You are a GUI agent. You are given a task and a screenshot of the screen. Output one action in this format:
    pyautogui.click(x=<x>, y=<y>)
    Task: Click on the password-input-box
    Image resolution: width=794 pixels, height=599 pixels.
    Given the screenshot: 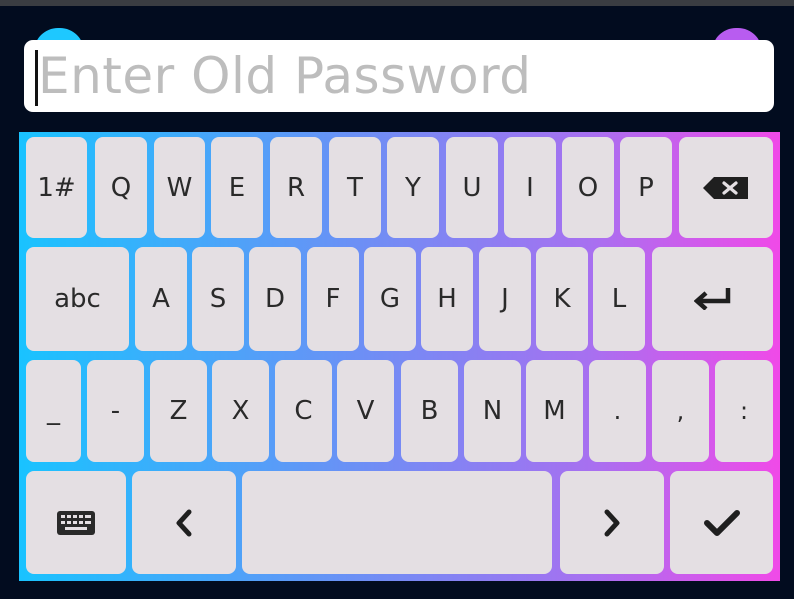 What is the action you would take?
    pyautogui.click(x=399, y=76)
    